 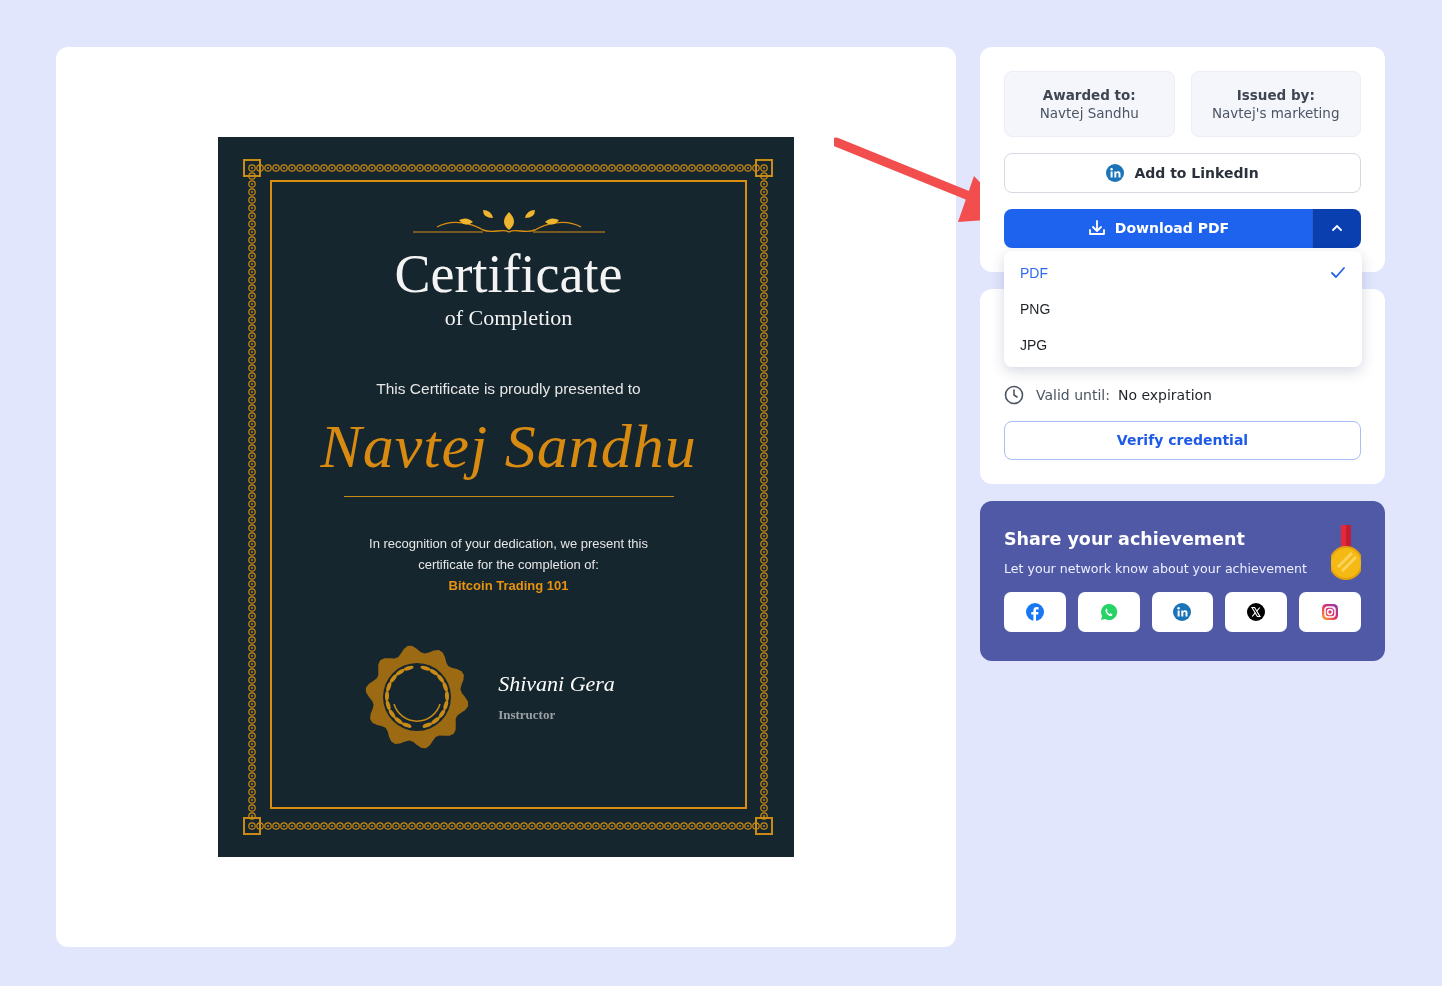 What do you see at coordinates (508, 223) in the screenshot?
I see `flourish-icon` at bounding box center [508, 223].